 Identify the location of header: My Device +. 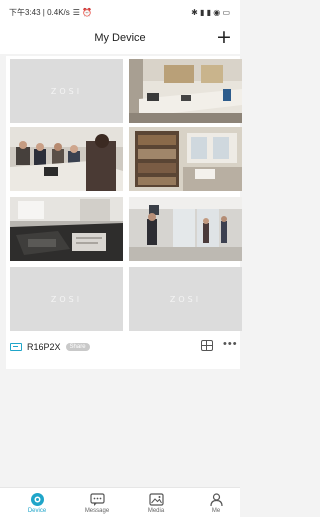
(120, 39).